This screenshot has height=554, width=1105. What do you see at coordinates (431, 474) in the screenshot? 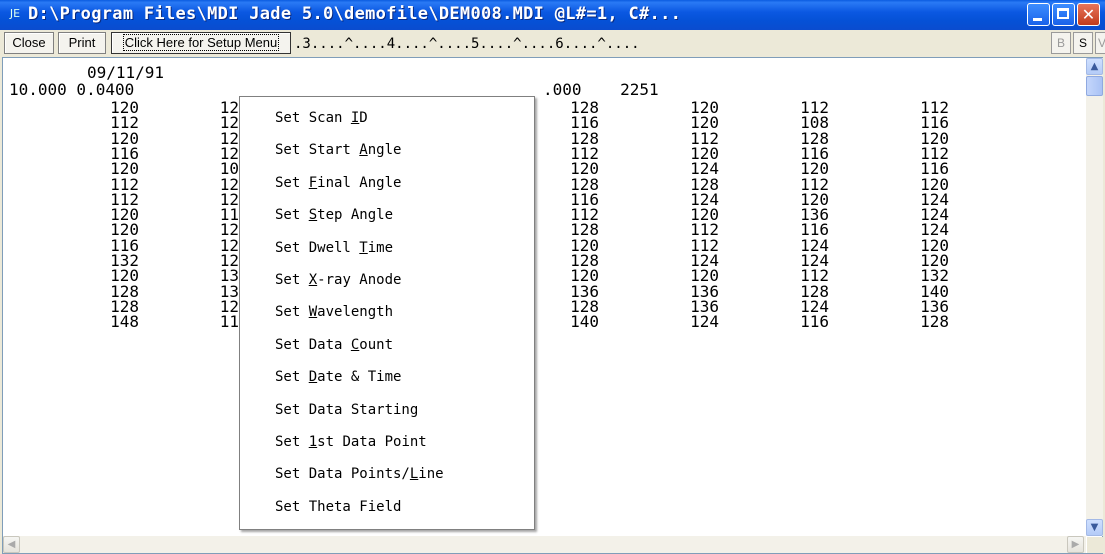
I see `menu-item-label: ine` at bounding box center [431, 474].